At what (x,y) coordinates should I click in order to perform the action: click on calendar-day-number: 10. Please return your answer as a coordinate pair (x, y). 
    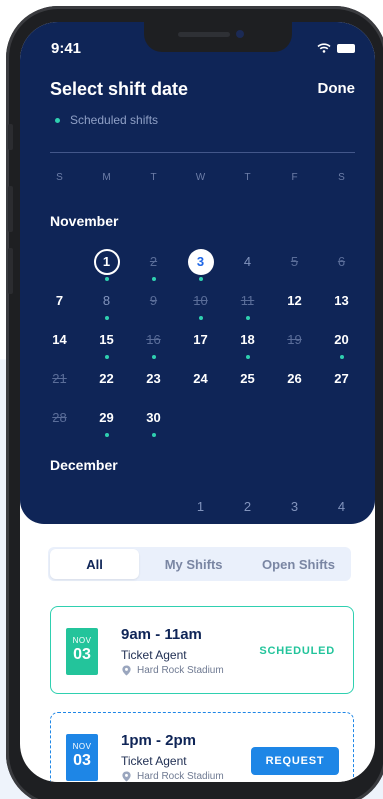
    Looking at the image, I should click on (200, 300).